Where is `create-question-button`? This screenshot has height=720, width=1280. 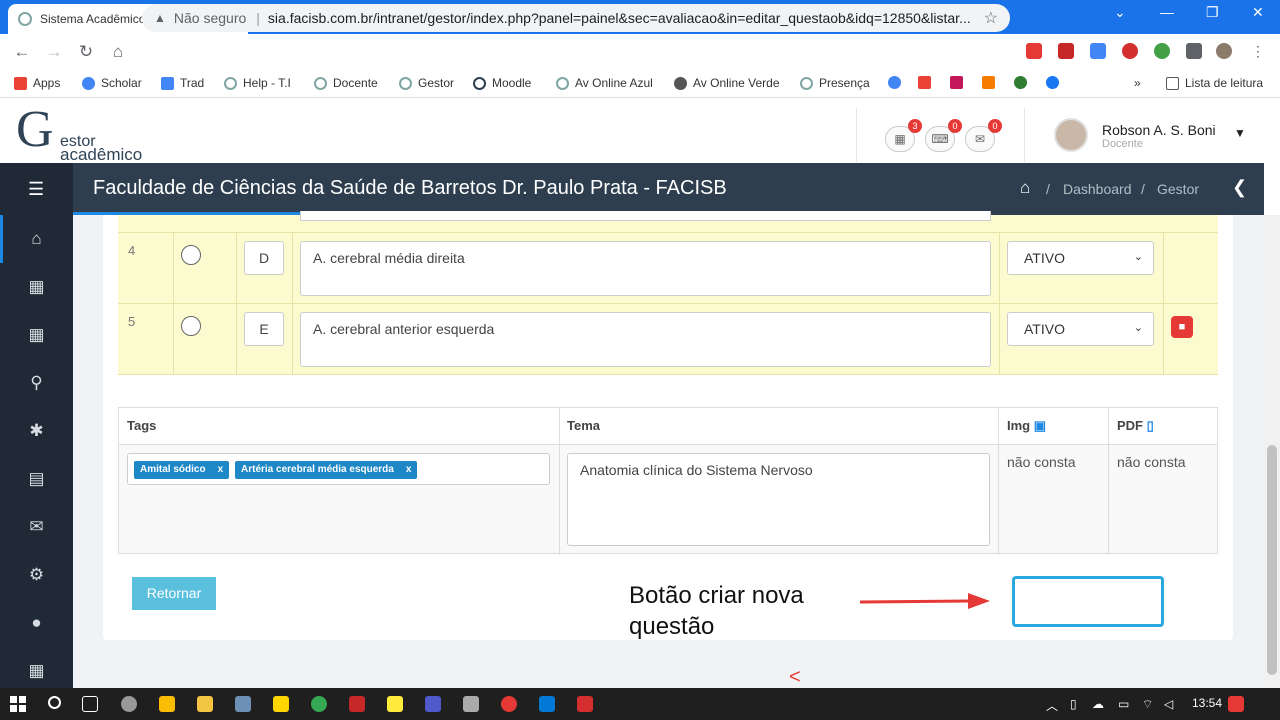
create-question-button is located at coordinates (1088, 601).